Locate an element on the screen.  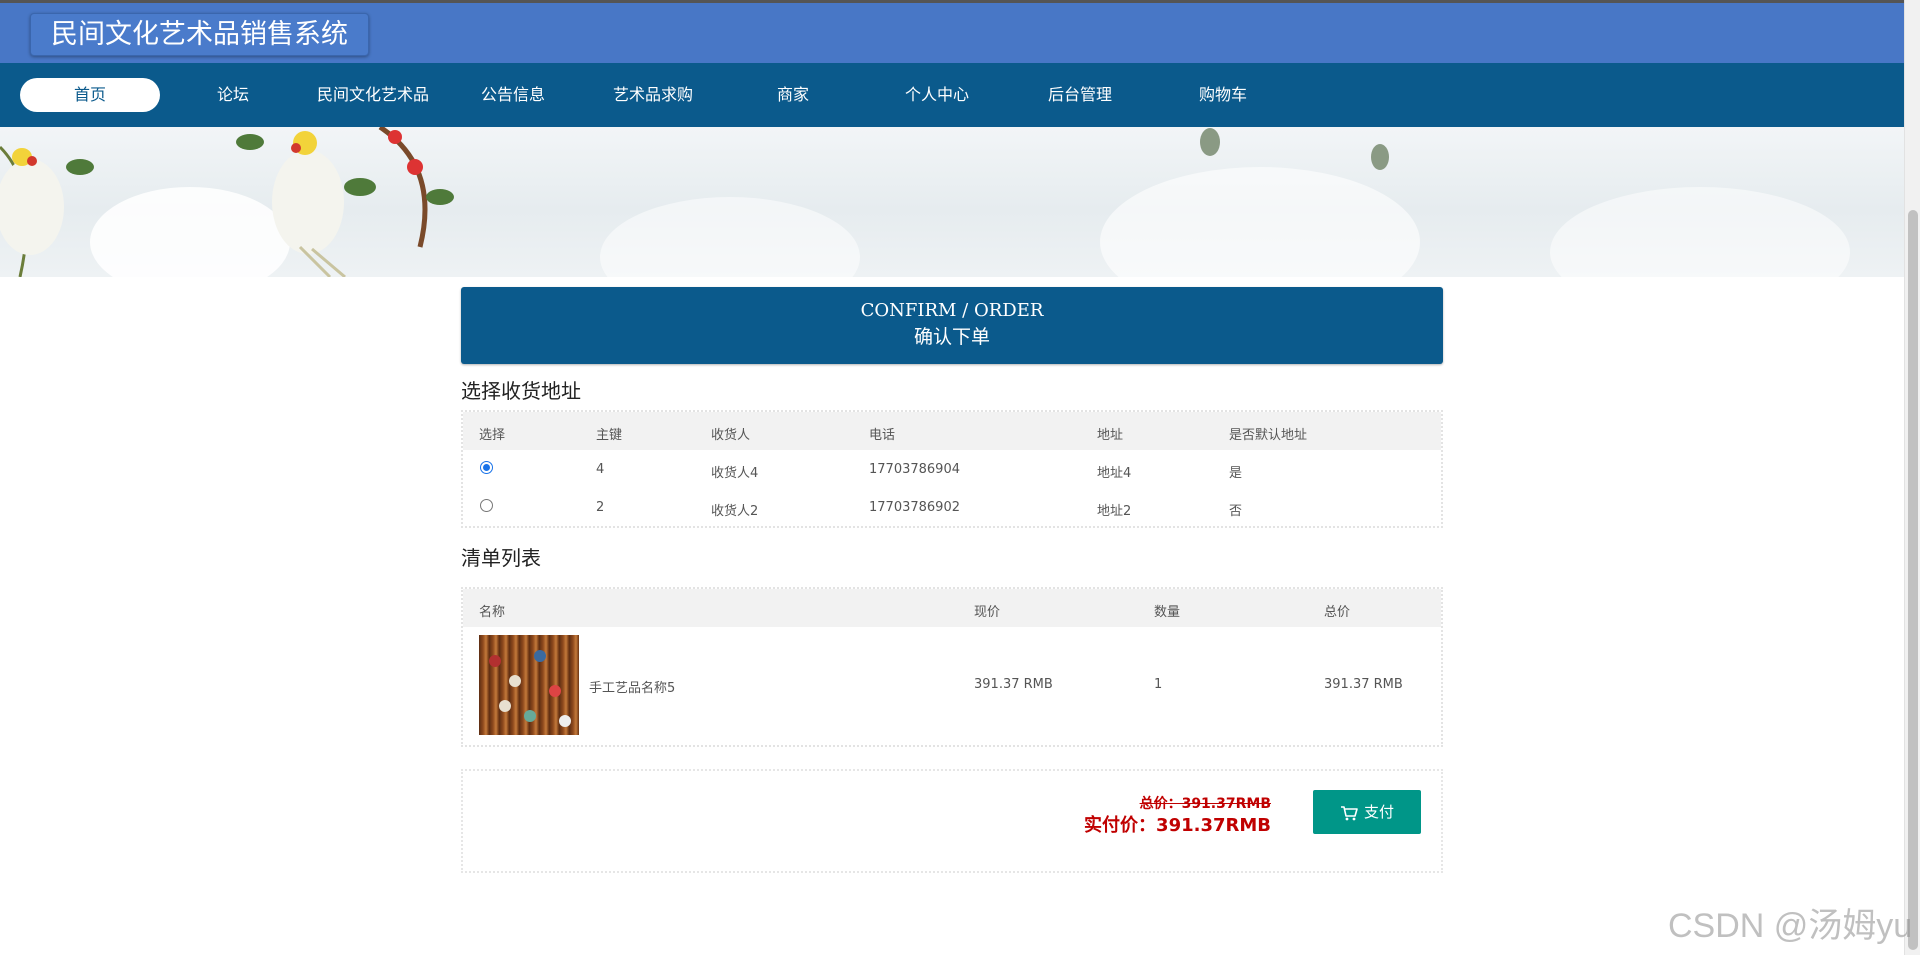
address-receiver: 收货人2 is located at coordinates (735, 511).